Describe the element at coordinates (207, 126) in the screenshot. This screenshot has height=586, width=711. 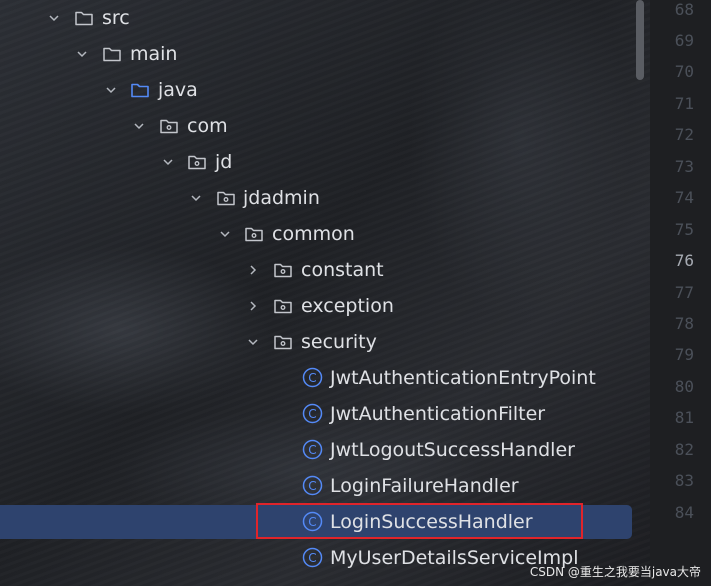
I see `tree-label-com: com` at that location.